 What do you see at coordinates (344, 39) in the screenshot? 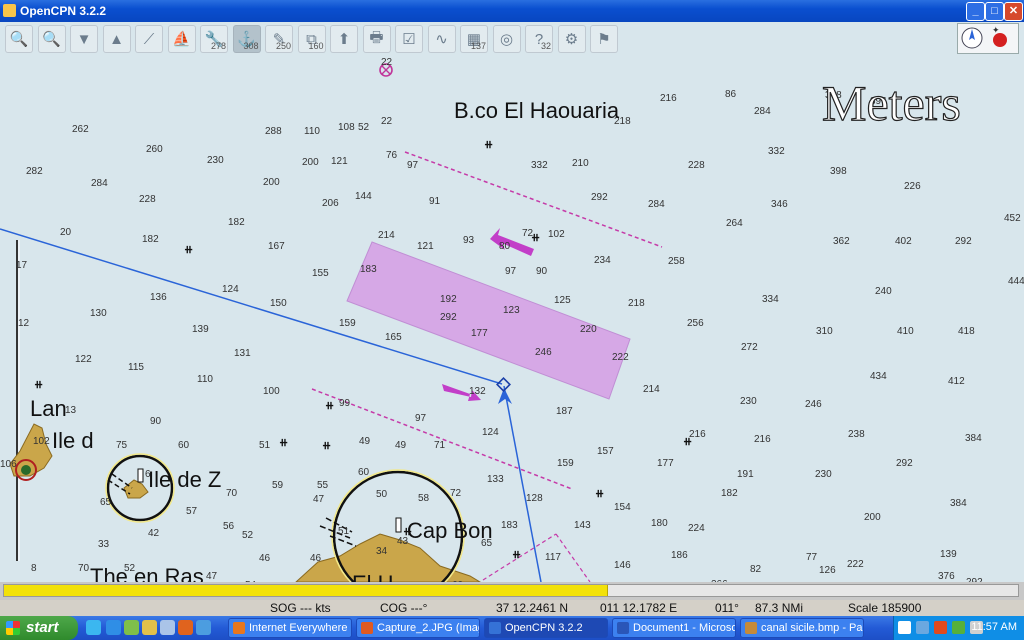
I see `ais-button: ⬆` at bounding box center [344, 39].